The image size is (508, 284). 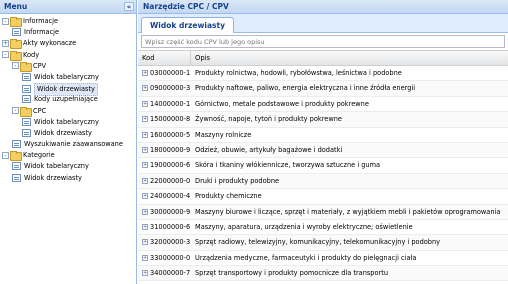 I want to click on tree-node: - CPV, so click(x=68, y=66).